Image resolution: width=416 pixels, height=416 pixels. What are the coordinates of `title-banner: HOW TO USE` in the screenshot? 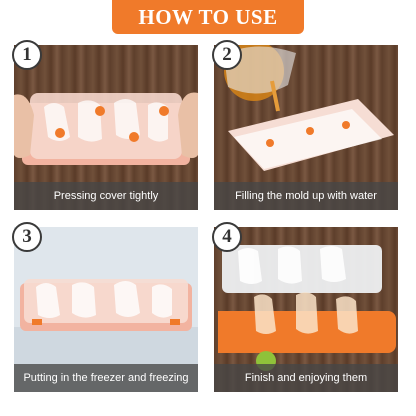 It's located at (208, 17).